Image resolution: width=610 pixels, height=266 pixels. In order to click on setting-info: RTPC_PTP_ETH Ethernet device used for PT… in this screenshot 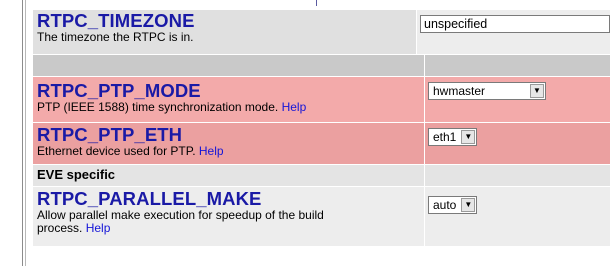, I will do `click(228, 143)`.